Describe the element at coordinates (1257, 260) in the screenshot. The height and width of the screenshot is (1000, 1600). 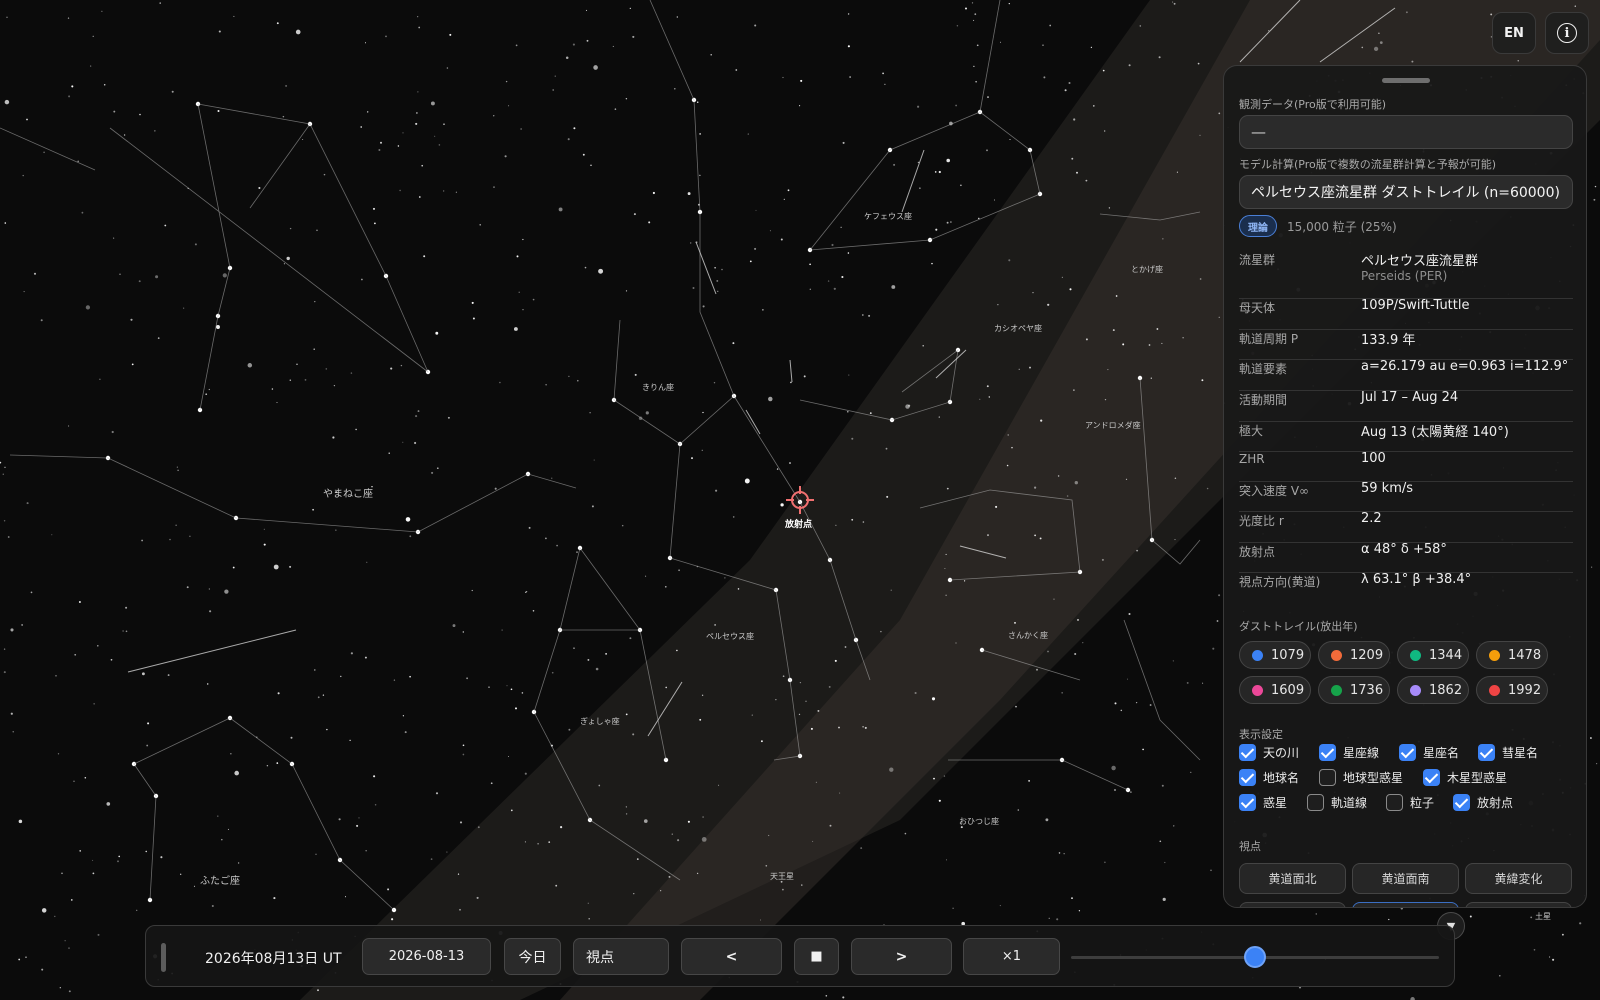
I see `property-key: 流星群` at that location.